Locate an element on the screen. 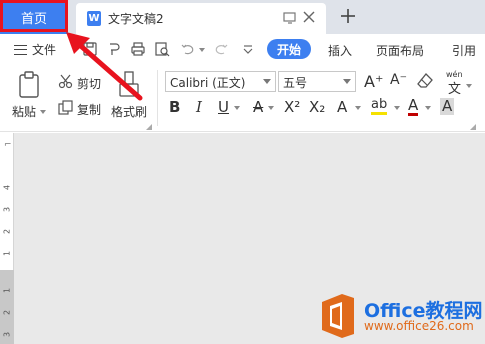 The width and height of the screenshot is (485, 344). undo-dropdown-caret is located at coordinates (202, 50).